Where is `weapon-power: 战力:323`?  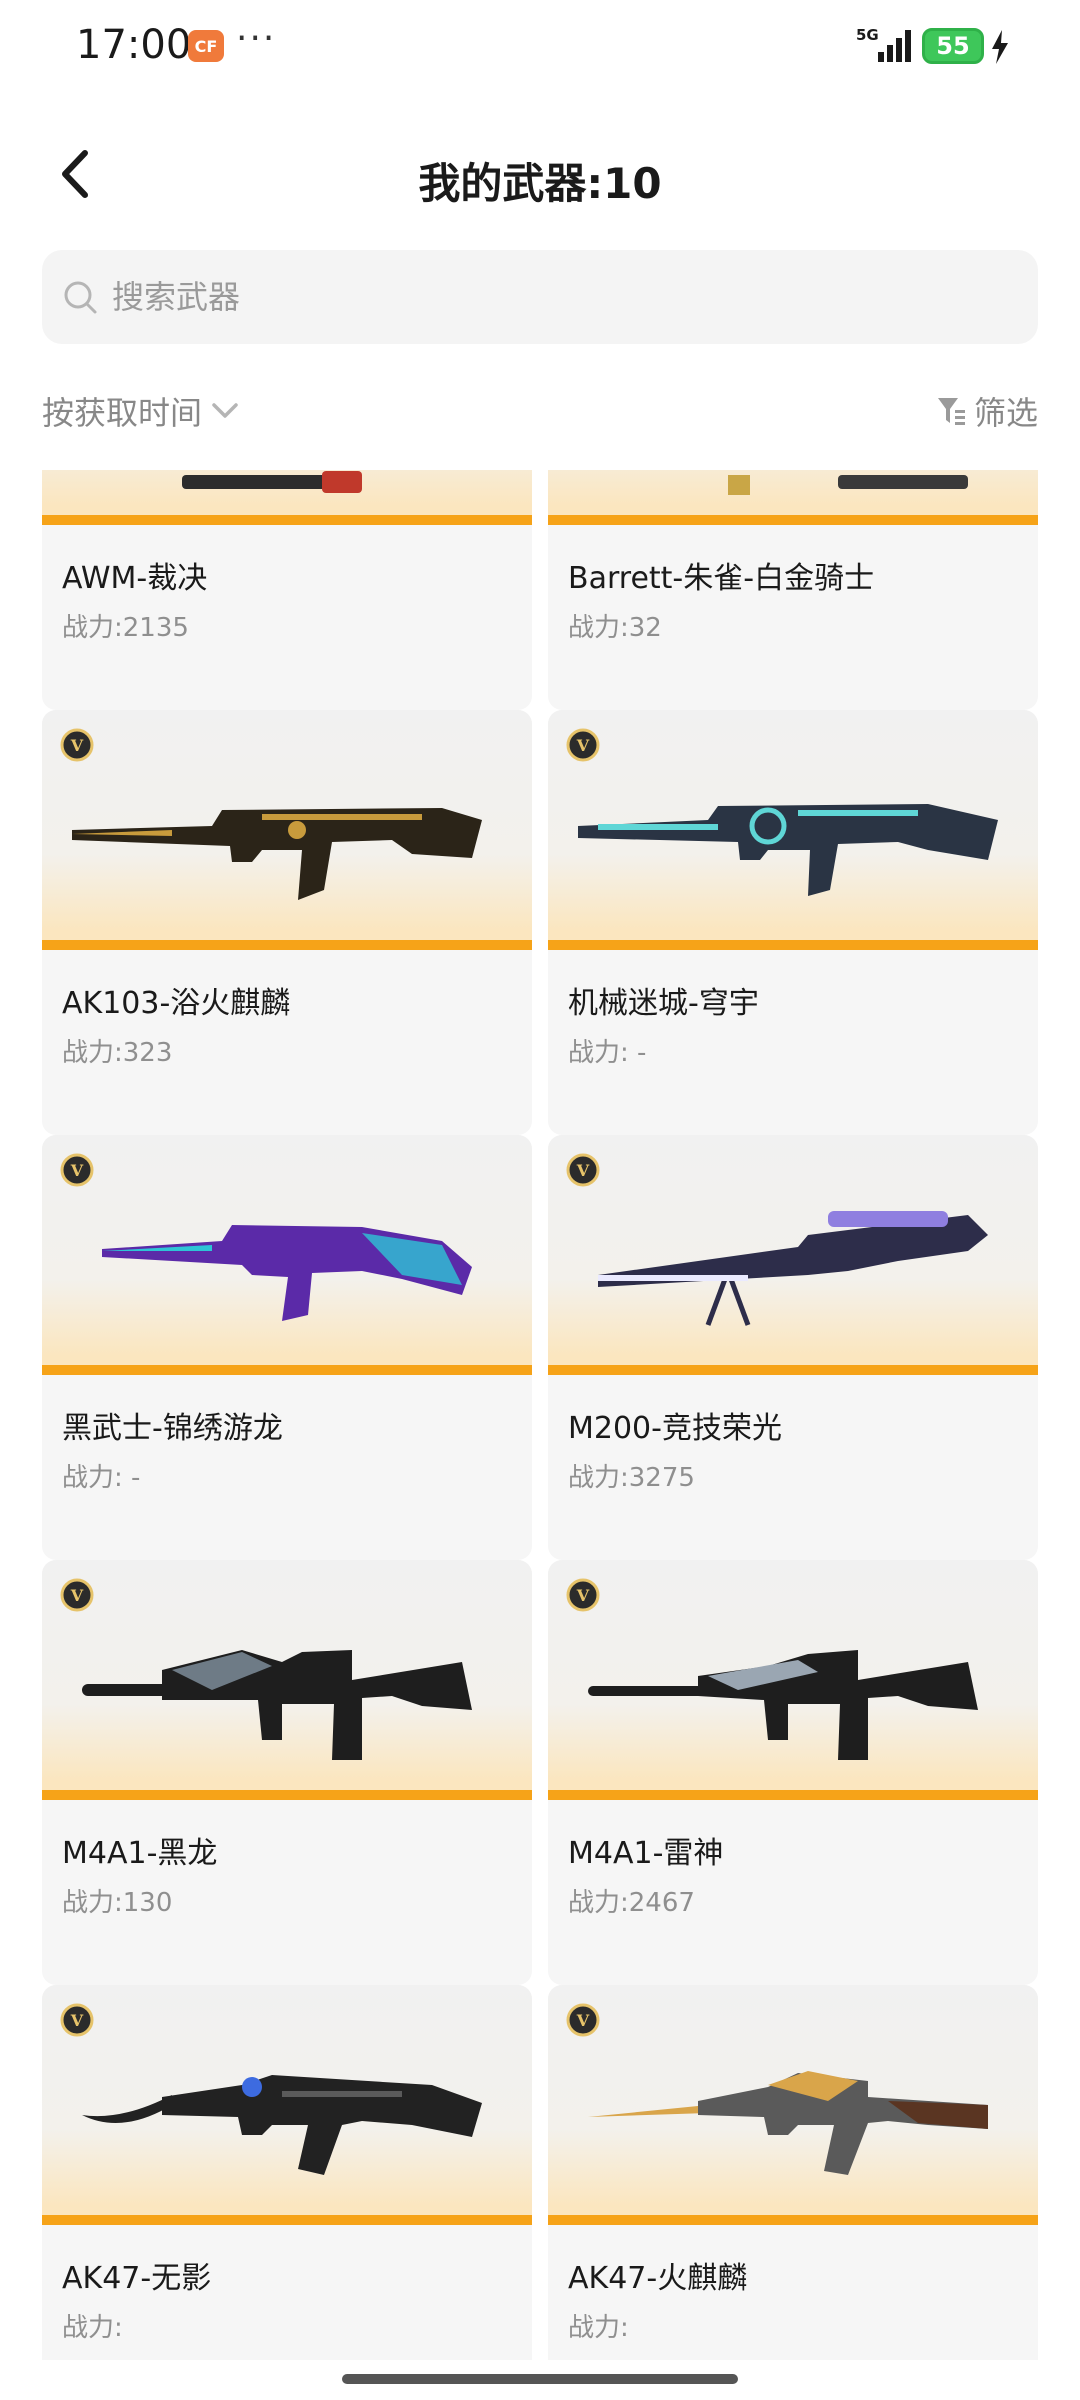 weapon-power: 战力:323 is located at coordinates (117, 1053).